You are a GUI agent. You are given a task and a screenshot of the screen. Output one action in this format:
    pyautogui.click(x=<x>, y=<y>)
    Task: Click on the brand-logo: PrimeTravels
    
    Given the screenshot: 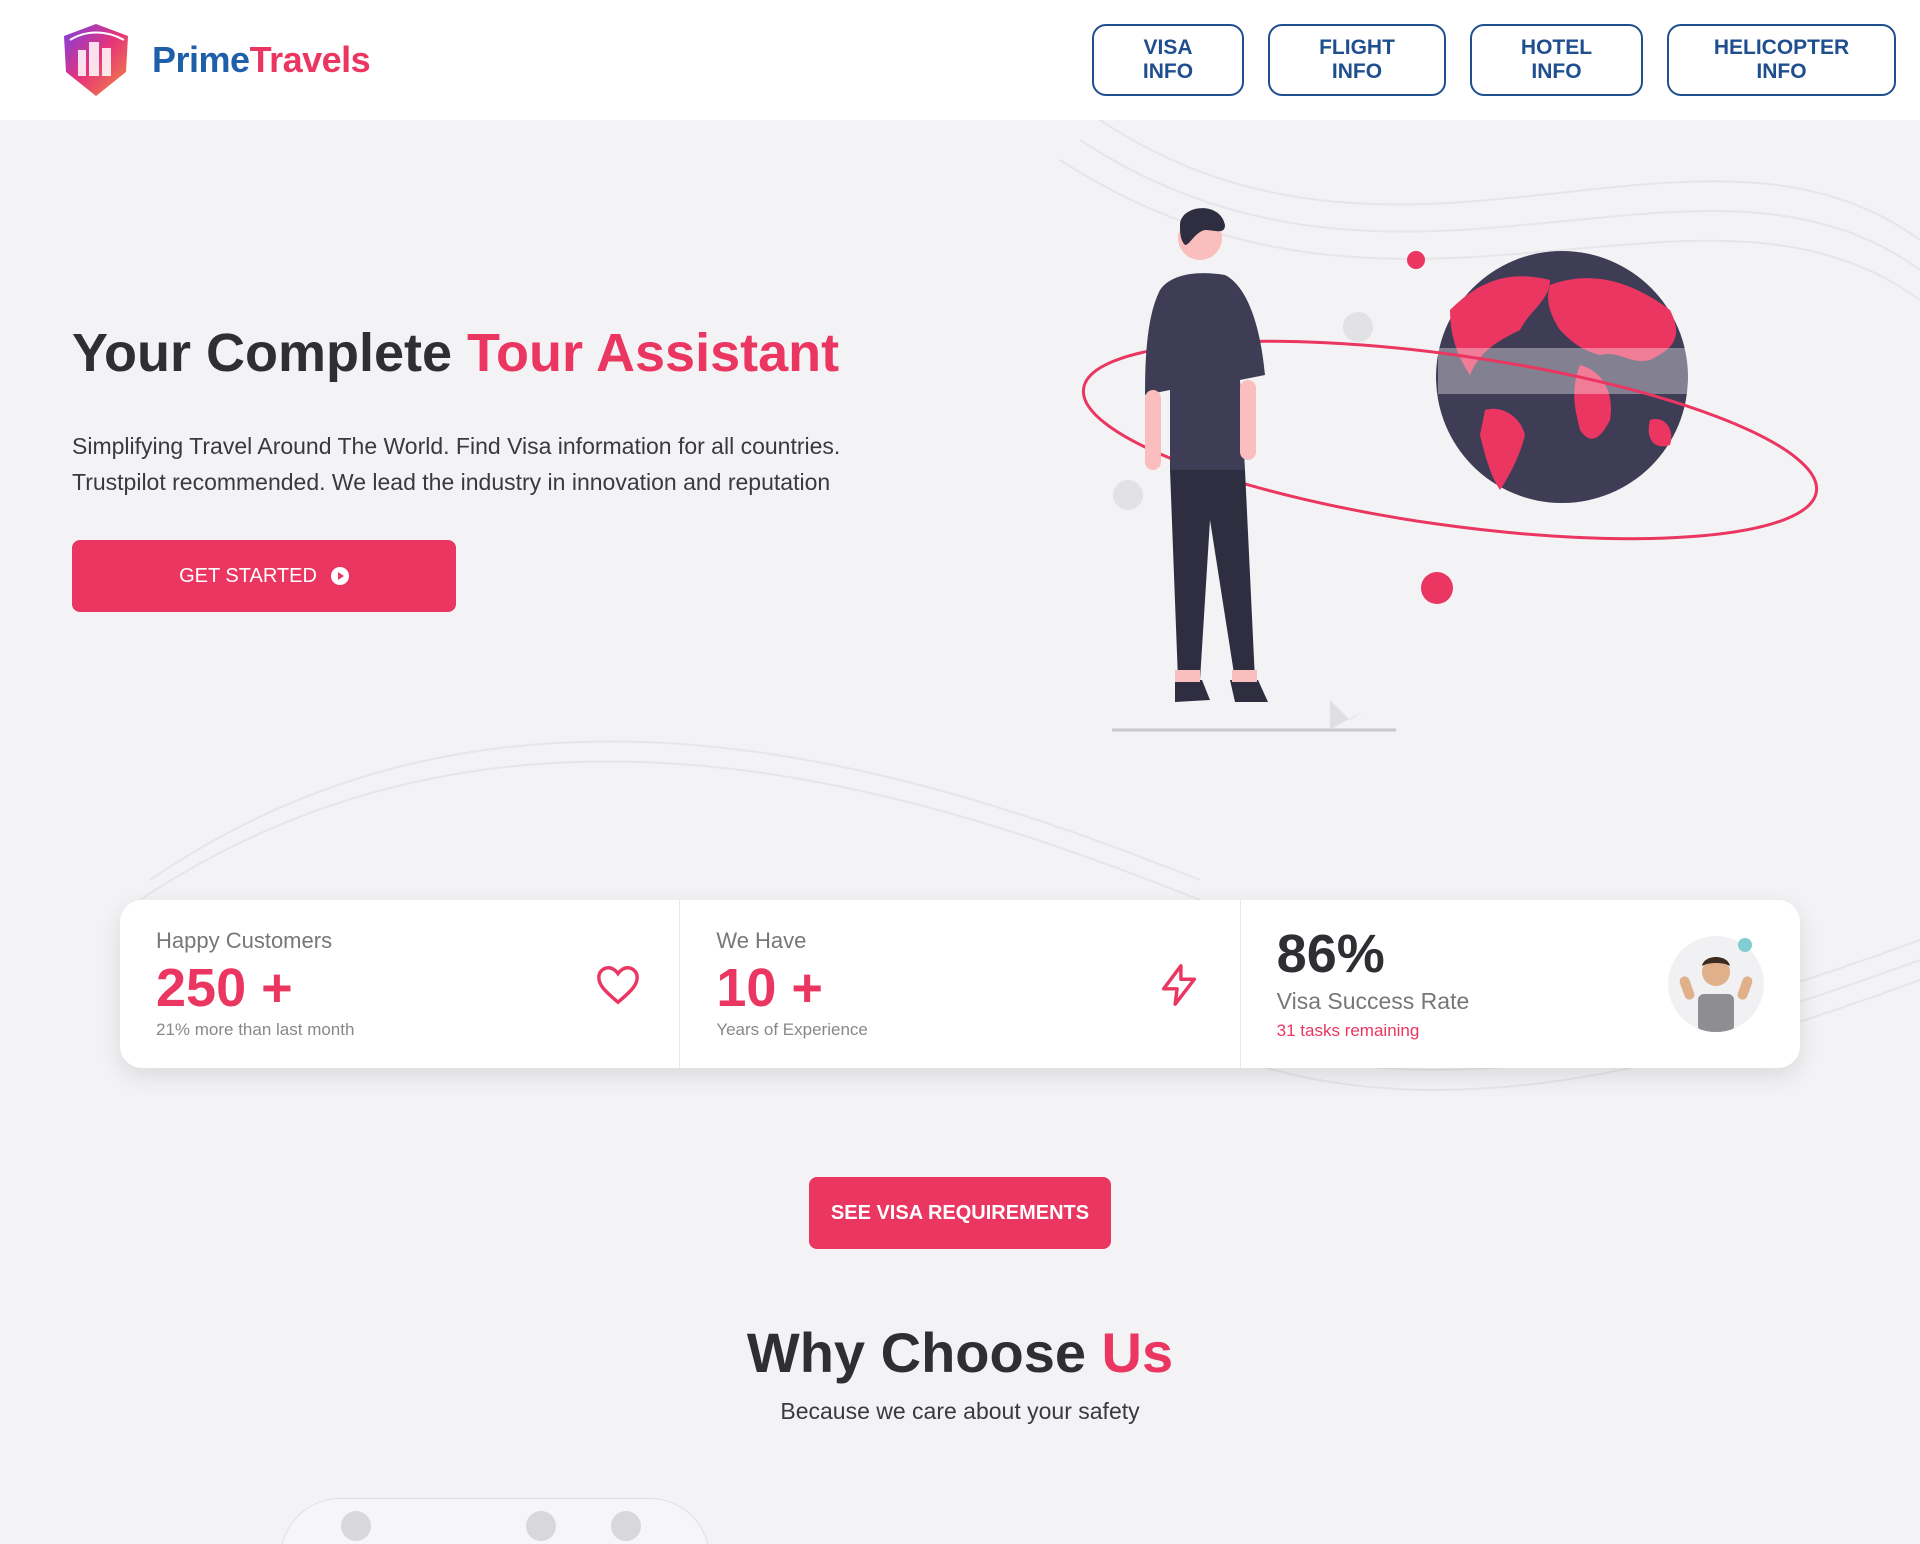 What is the action you would take?
    pyautogui.click(x=213, y=60)
    